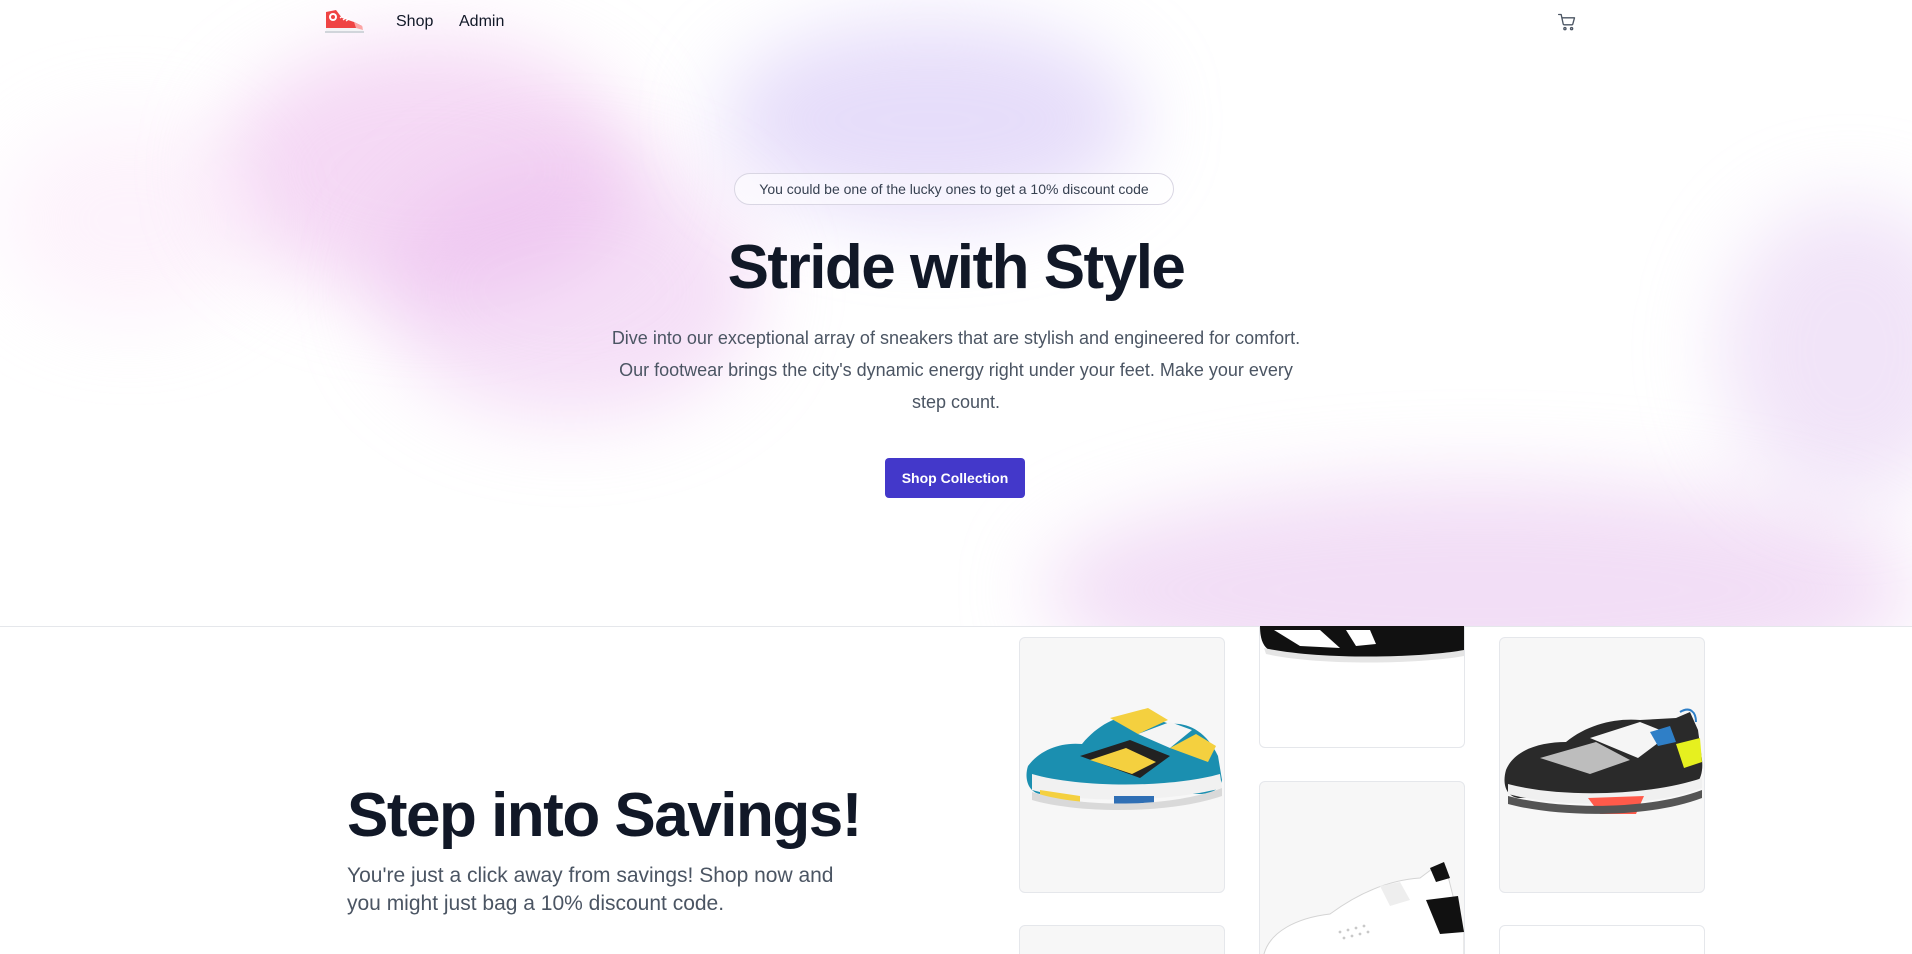 The height and width of the screenshot is (954, 1912). Describe the element at coordinates (1124, 759) in the screenshot. I see `sneaker-image-colorful` at that location.